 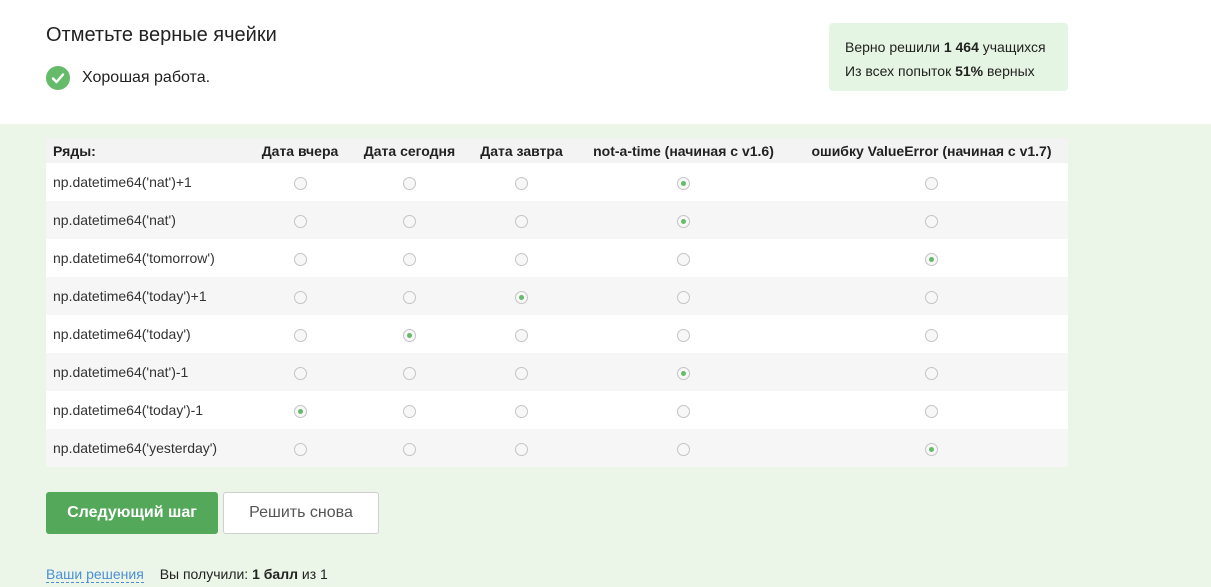 I want to click on table-row: np.datetime64('today')+1, so click(x=557, y=296).